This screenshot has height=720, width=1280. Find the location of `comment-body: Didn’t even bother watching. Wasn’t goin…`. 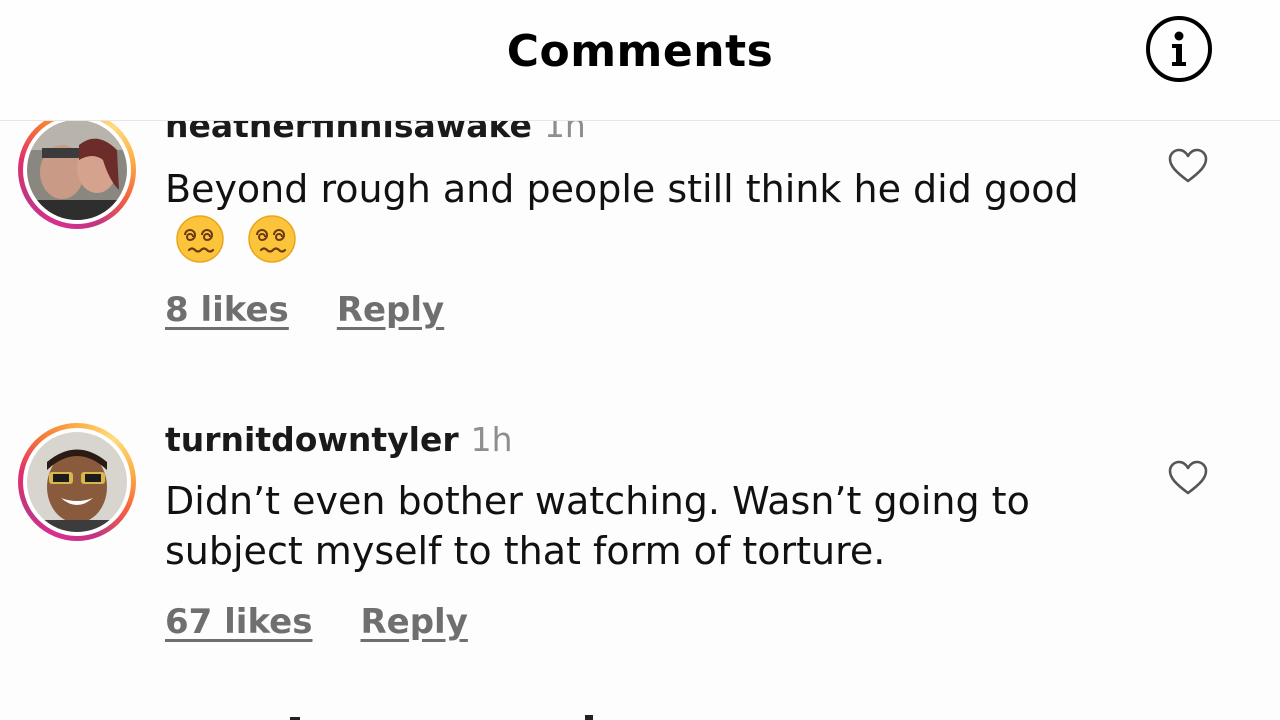

comment-body: Didn’t even bother watching. Wasn’t goin… is located at coordinates (597, 526).